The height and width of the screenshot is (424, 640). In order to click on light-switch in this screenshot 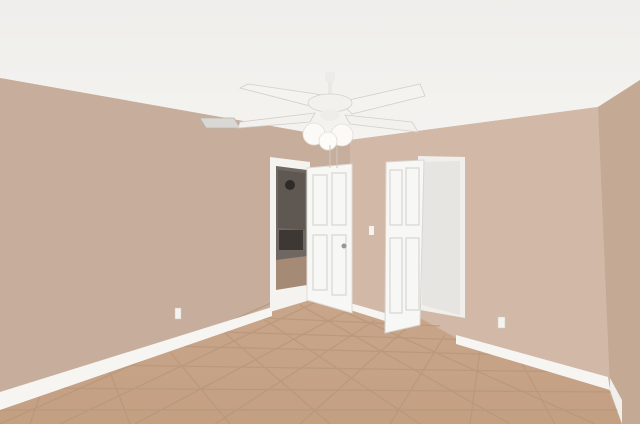, I will do `click(371, 230)`.